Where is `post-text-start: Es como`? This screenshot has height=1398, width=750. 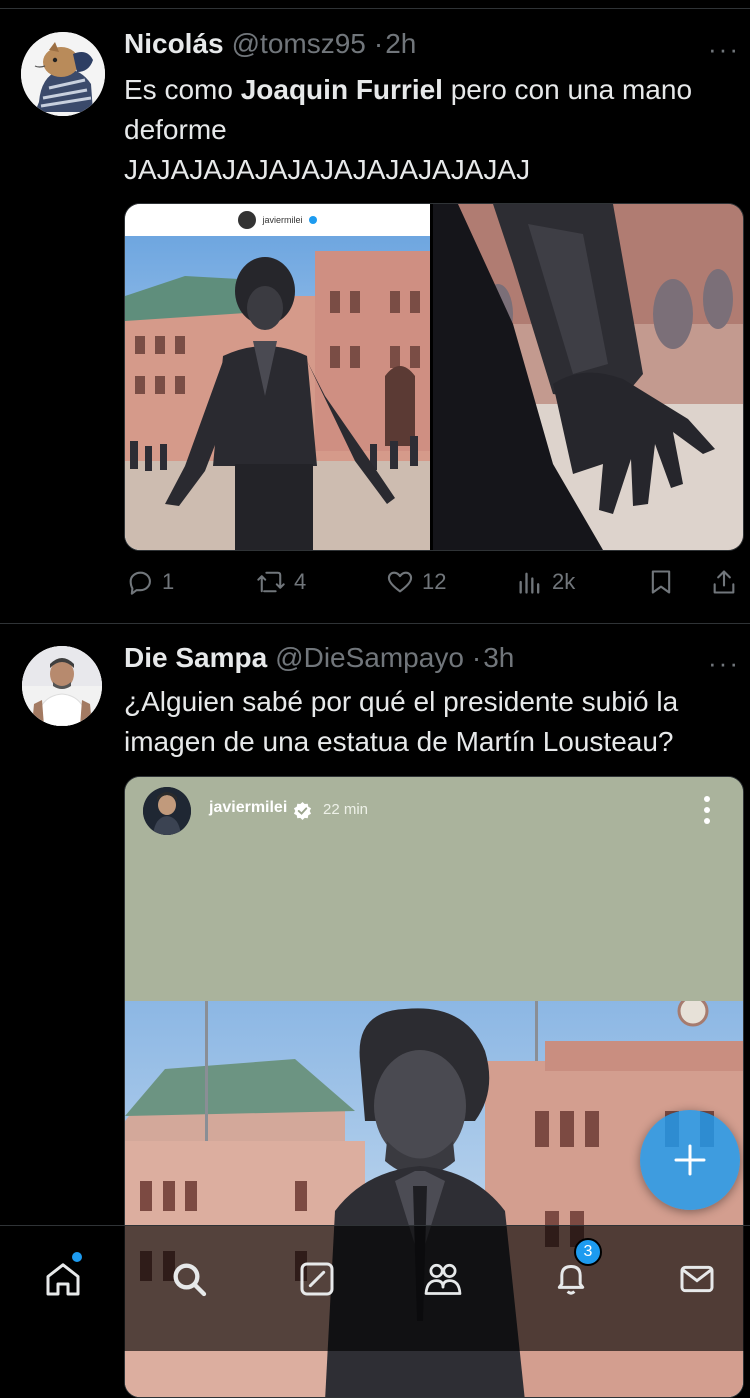 post-text-start: Es como is located at coordinates (182, 89).